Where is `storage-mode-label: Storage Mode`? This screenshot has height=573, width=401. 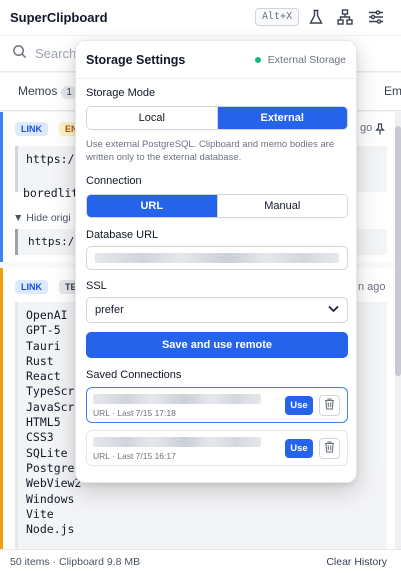
storage-mode-label: Storage Mode is located at coordinates (121, 93).